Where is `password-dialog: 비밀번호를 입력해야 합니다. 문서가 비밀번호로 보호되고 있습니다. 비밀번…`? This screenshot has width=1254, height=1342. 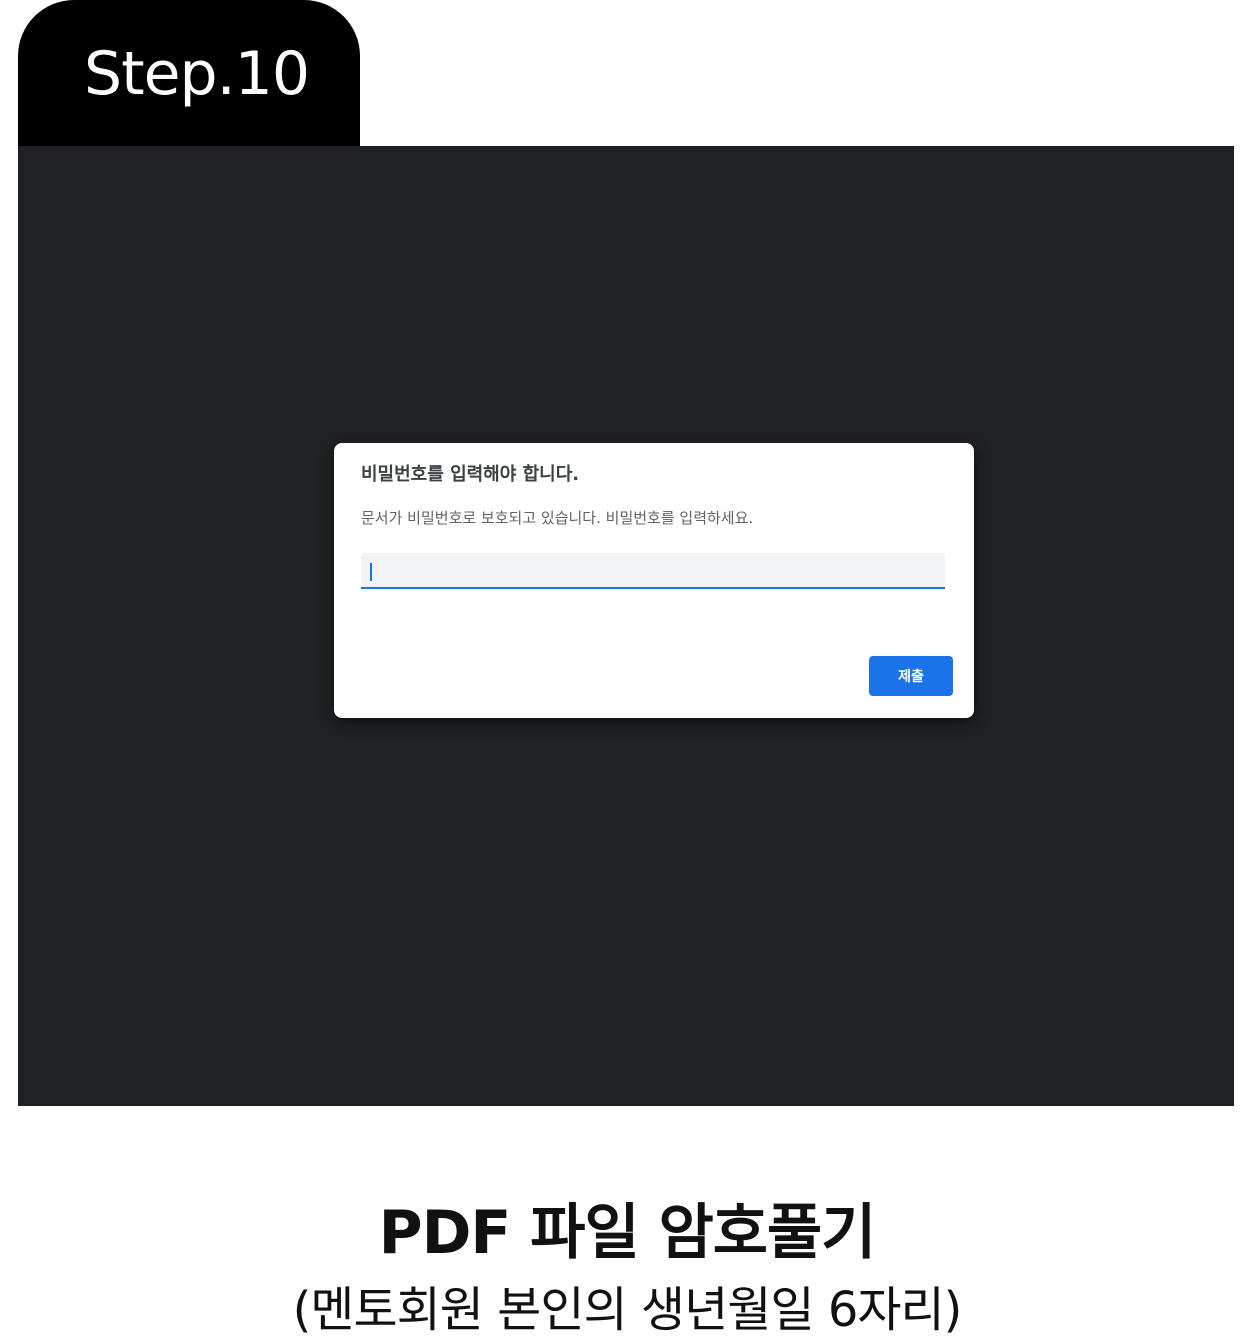 password-dialog: 비밀번호를 입력해야 합니다. 문서가 비밀번호로 보호되고 있습니다. 비밀번… is located at coordinates (654, 580).